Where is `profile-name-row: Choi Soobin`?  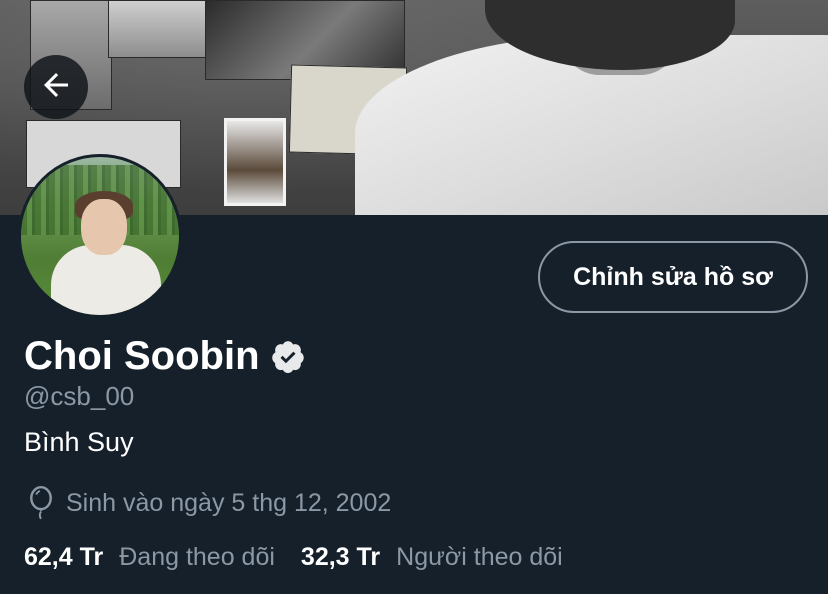 profile-name-row: Choi Soobin is located at coordinates (165, 356).